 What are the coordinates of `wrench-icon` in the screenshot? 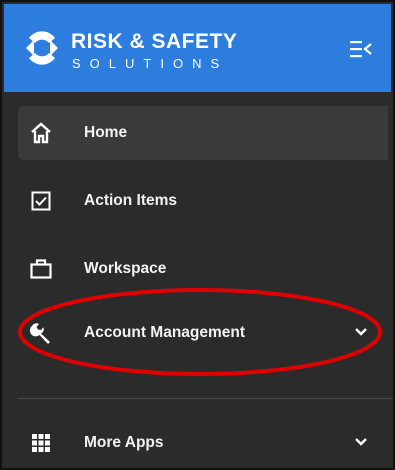 It's located at (41, 333).